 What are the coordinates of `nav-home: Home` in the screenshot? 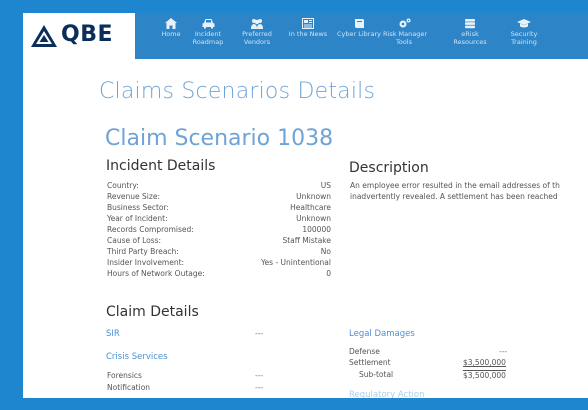 It's located at (171, 37).